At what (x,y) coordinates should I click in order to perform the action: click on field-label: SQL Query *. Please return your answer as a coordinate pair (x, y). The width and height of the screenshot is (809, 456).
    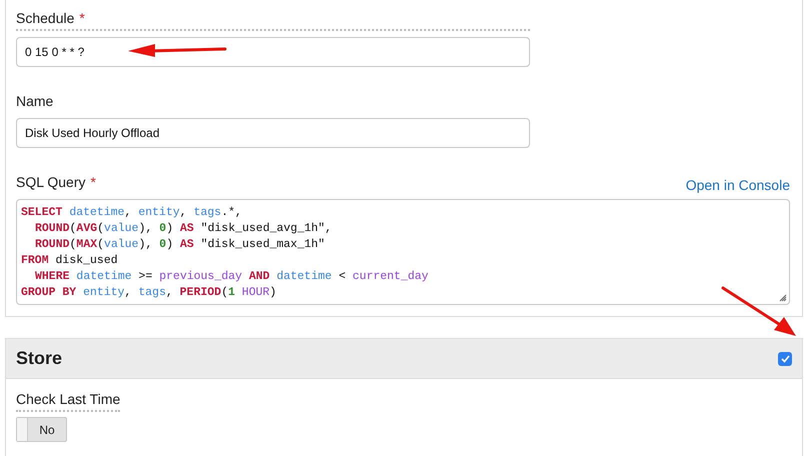
    Looking at the image, I should click on (56, 183).